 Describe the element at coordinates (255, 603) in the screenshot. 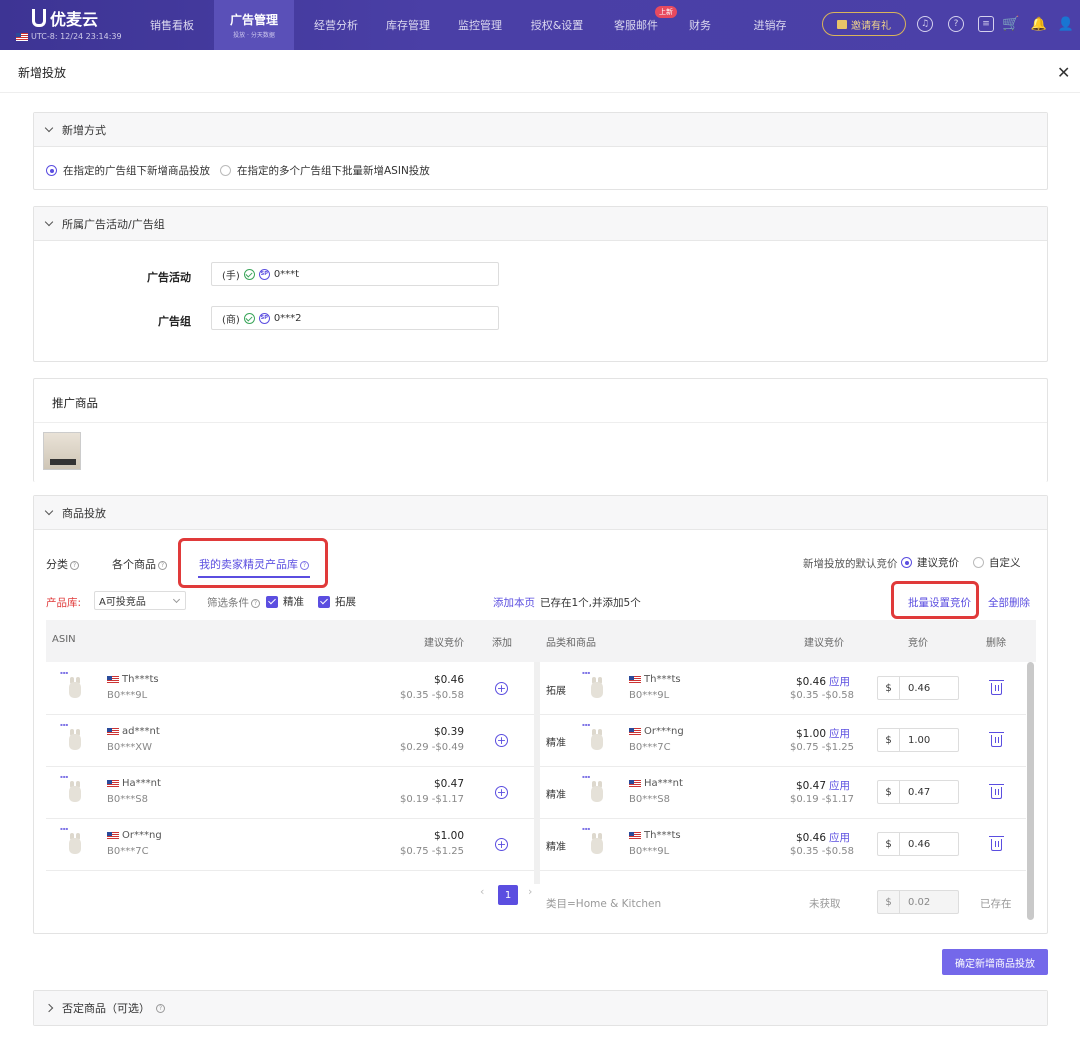

I see `question-icon: ?` at that location.